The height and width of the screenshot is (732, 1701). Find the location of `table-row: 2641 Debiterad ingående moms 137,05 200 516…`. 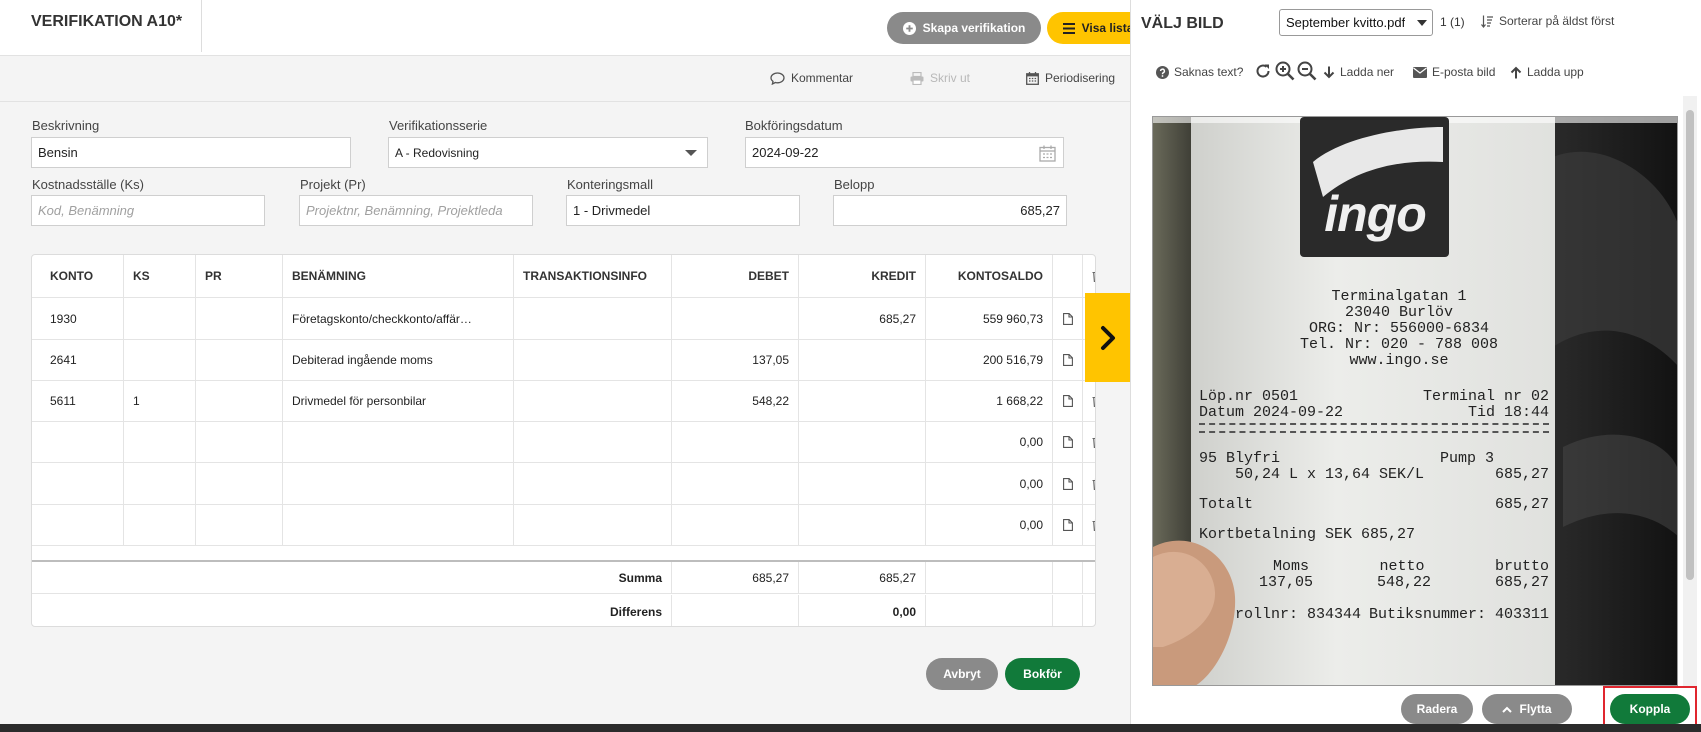

table-row: 2641 Debiterad ingående moms 137,05 200 516… is located at coordinates (563, 360).